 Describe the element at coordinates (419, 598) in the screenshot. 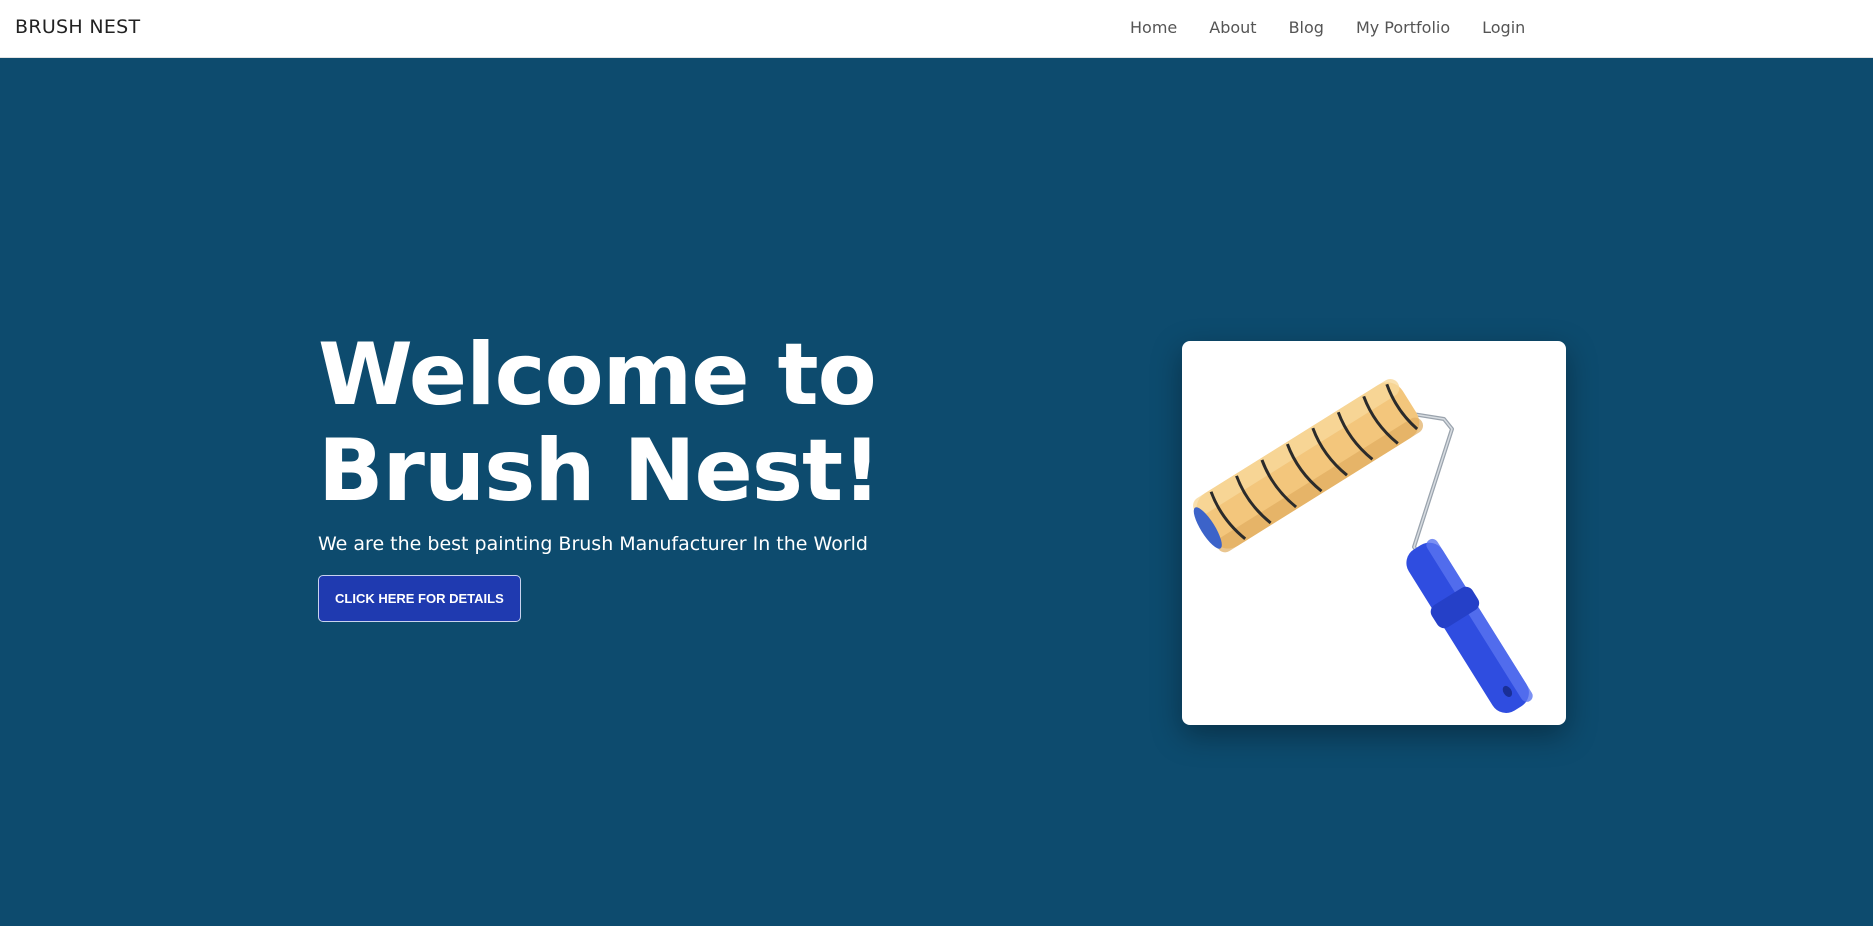

I see `details-button: CLICK HERE FOR DETAILS` at that location.